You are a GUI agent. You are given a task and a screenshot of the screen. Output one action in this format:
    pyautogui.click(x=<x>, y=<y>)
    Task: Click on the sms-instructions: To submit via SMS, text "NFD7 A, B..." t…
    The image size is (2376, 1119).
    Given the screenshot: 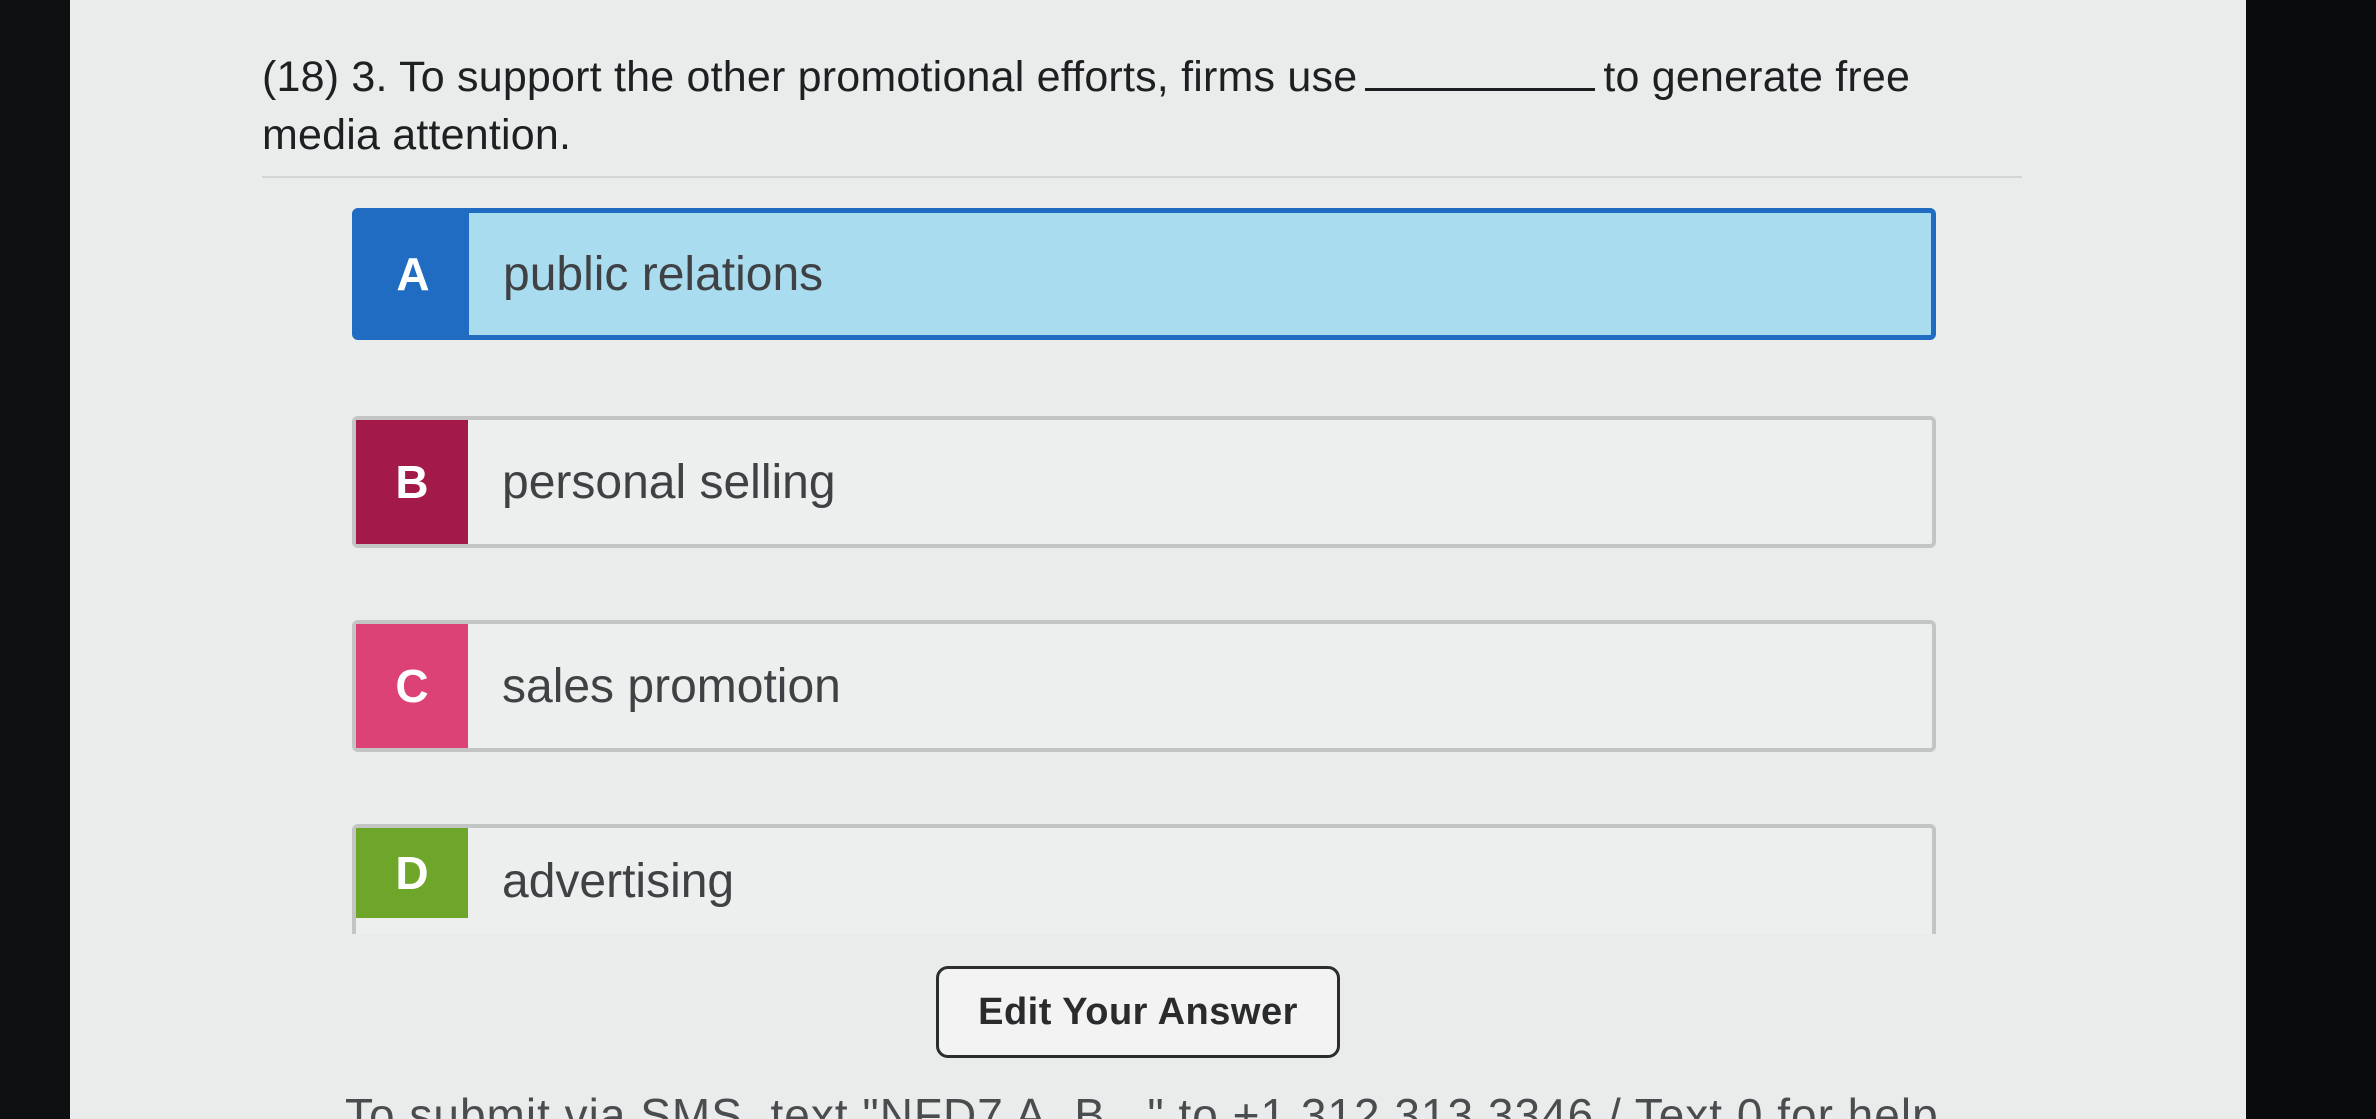 What is the action you would take?
    pyautogui.click(x=1142, y=1104)
    